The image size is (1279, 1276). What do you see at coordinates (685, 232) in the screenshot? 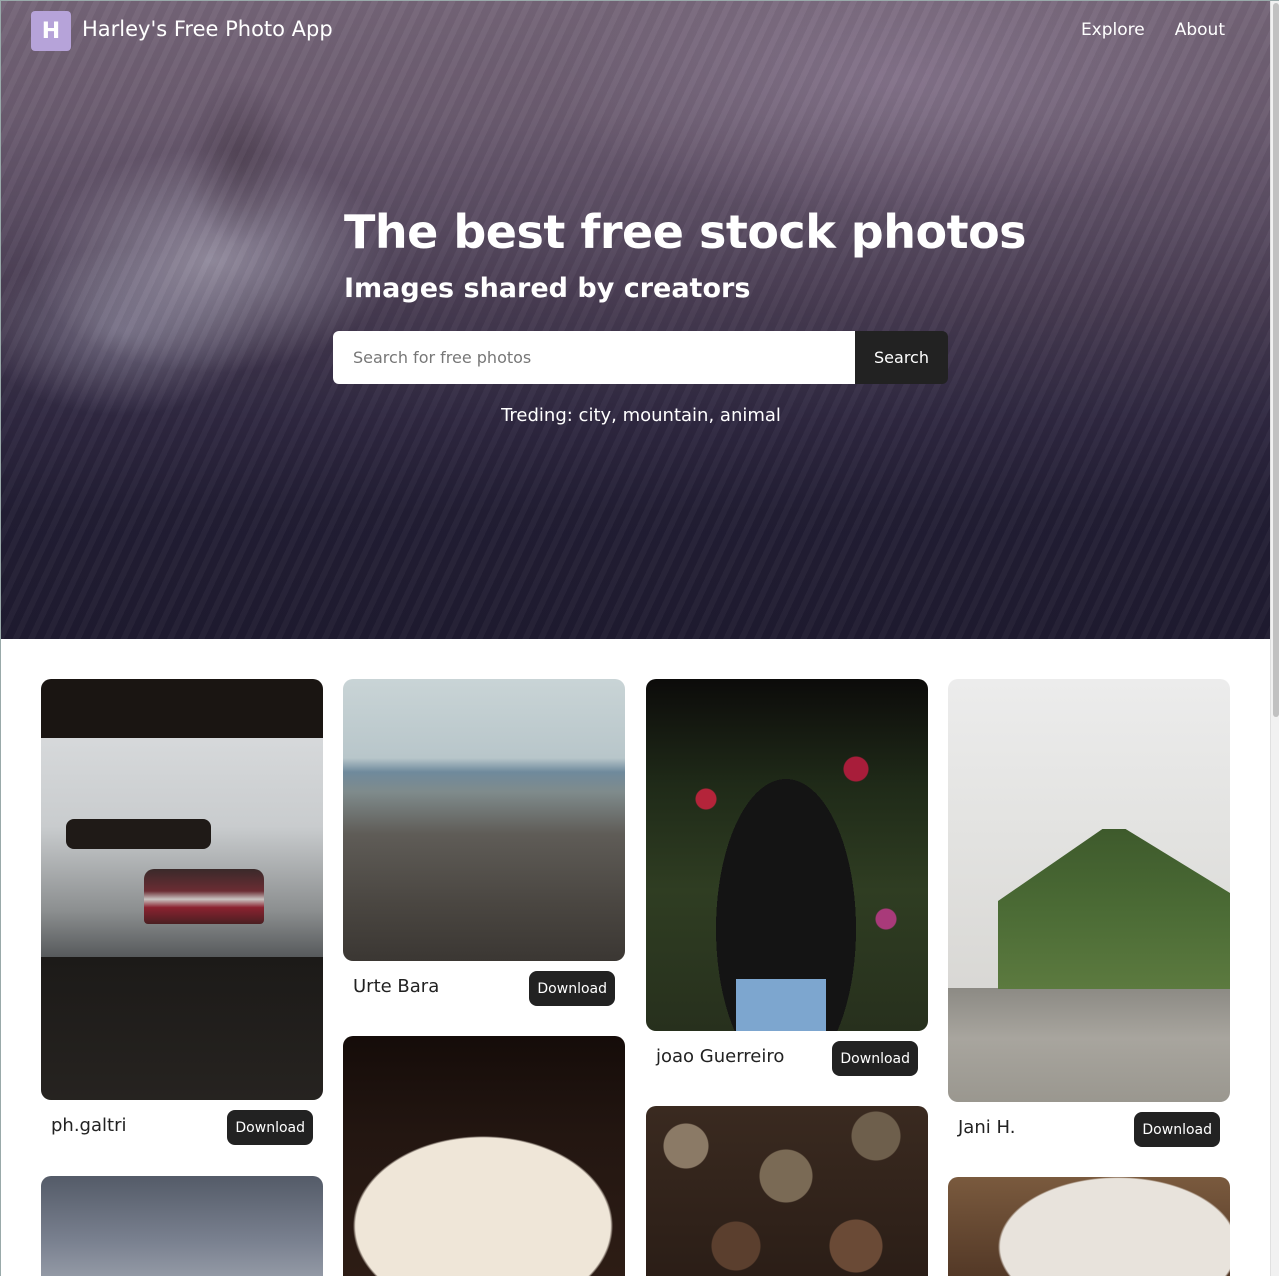
I see `hero-title: The best free stock photos` at bounding box center [685, 232].